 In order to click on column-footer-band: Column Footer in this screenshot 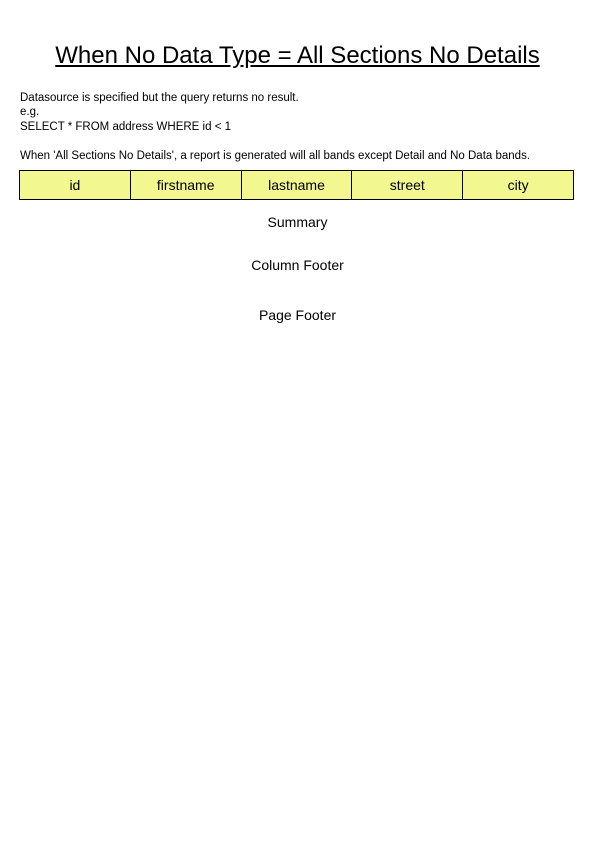, I will do `click(297, 265)`.